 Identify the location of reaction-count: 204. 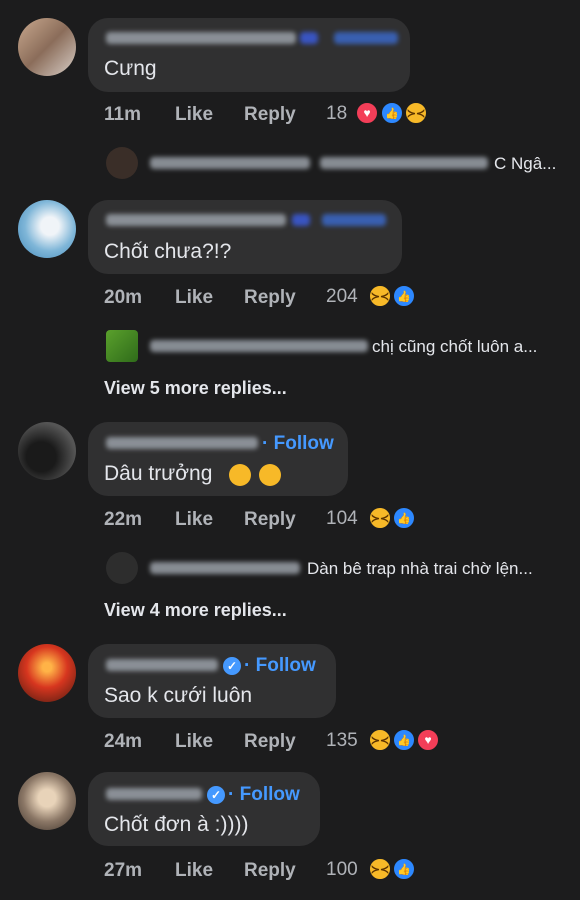
(342, 297).